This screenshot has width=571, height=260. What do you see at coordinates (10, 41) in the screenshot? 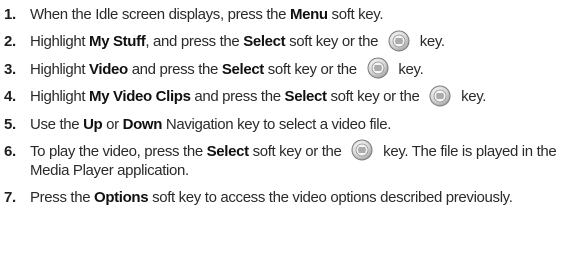
I see `step-number: 2.` at bounding box center [10, 41].